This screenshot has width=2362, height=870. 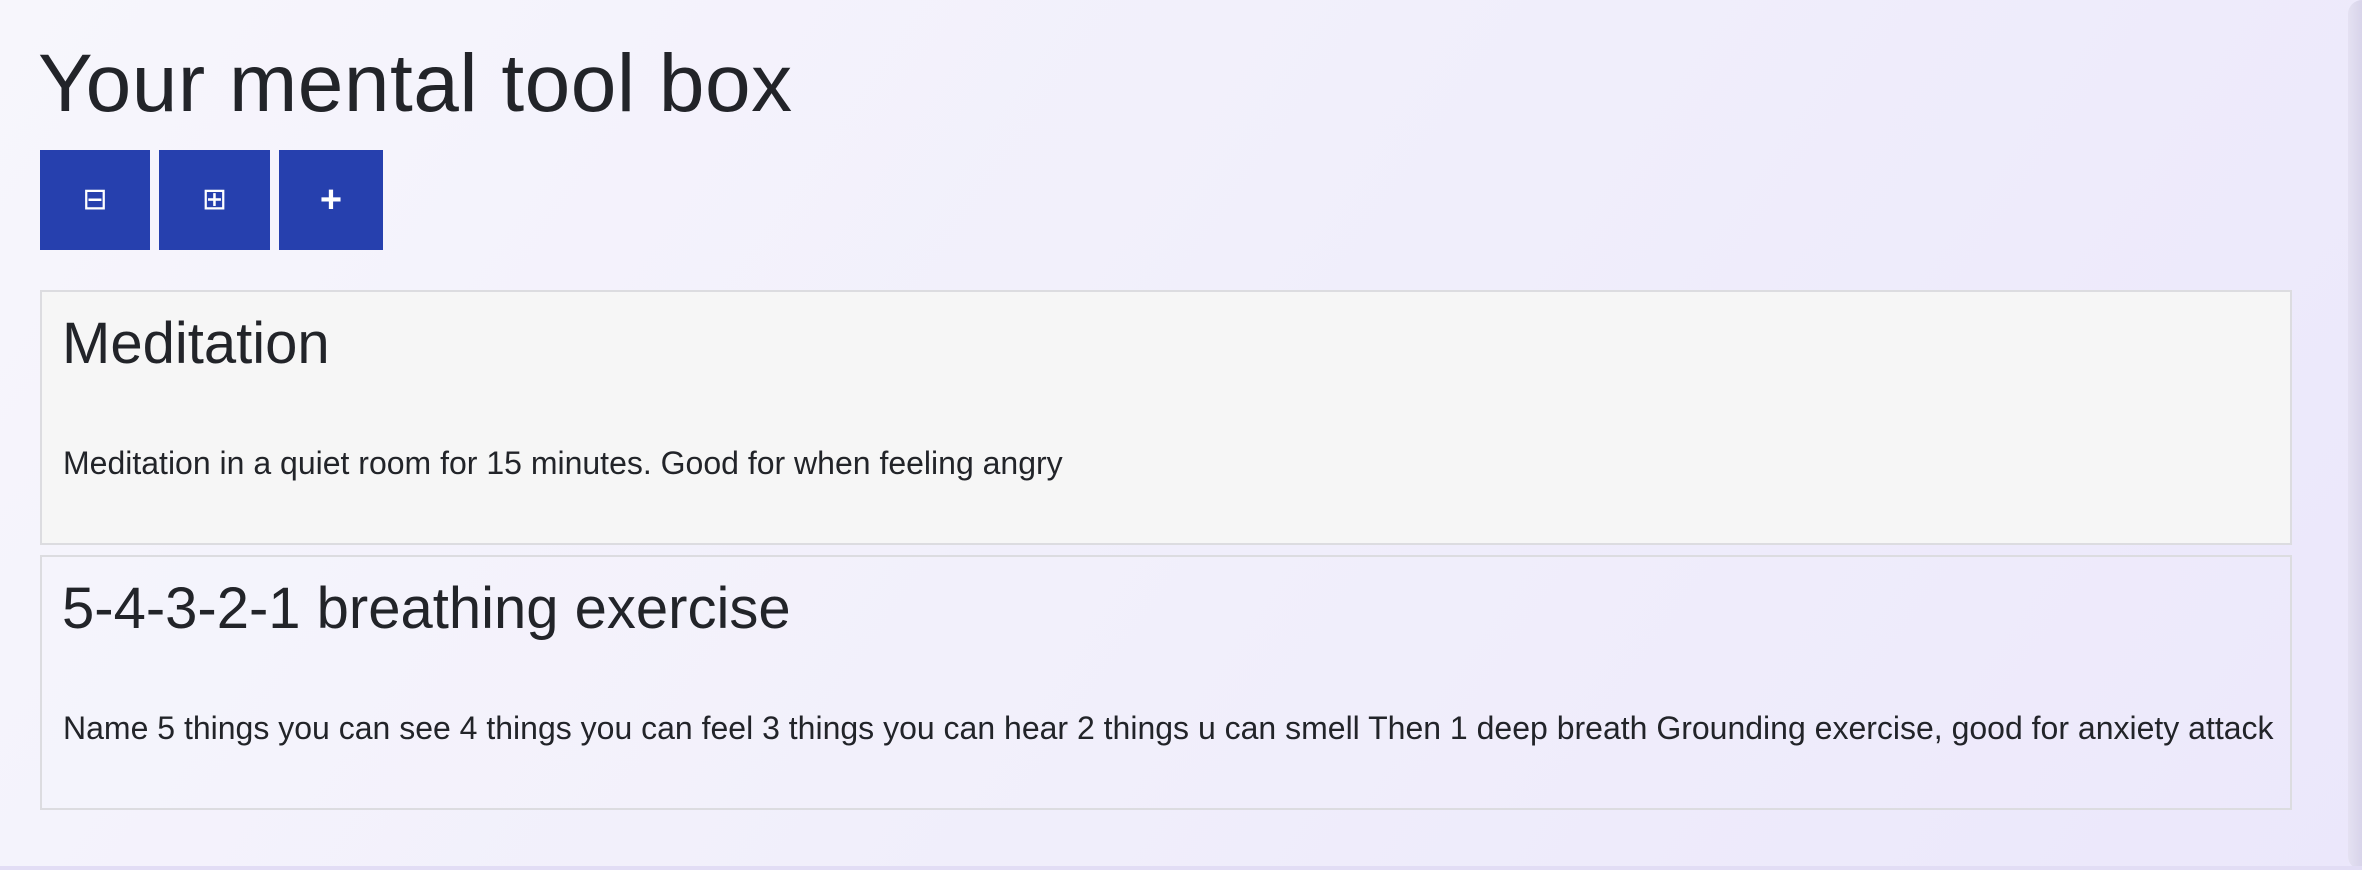 I want to click on grid-view-button: ⊞, so click(x=214, y=200).